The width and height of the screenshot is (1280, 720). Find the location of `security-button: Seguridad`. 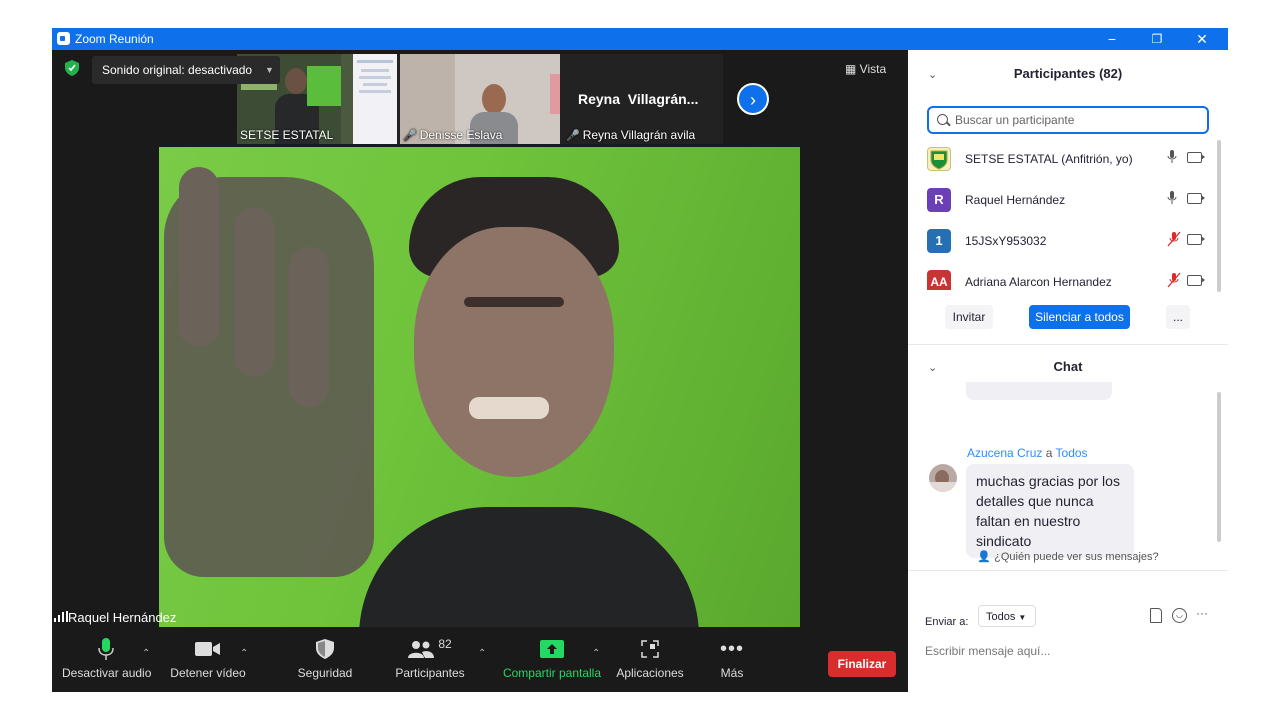

security-button: Seguridad is located at coordinates (325, 663).